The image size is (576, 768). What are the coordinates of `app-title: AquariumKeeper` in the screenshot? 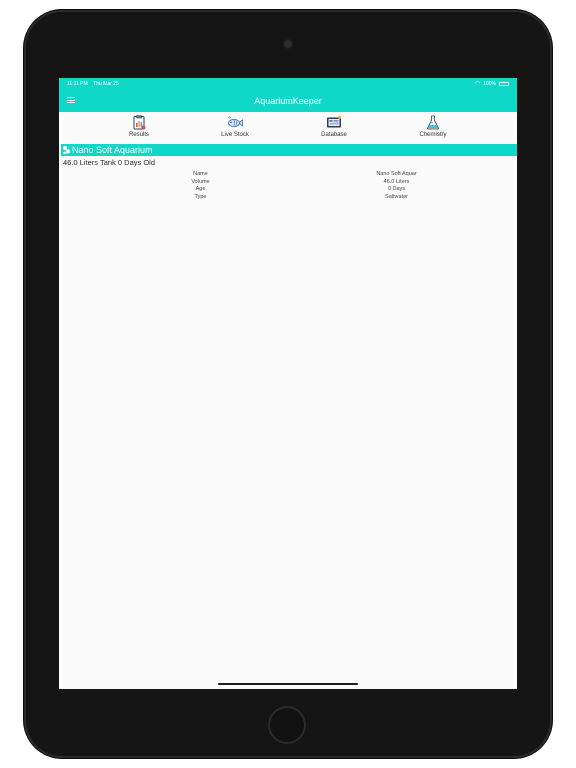 It's located at (288, 101).